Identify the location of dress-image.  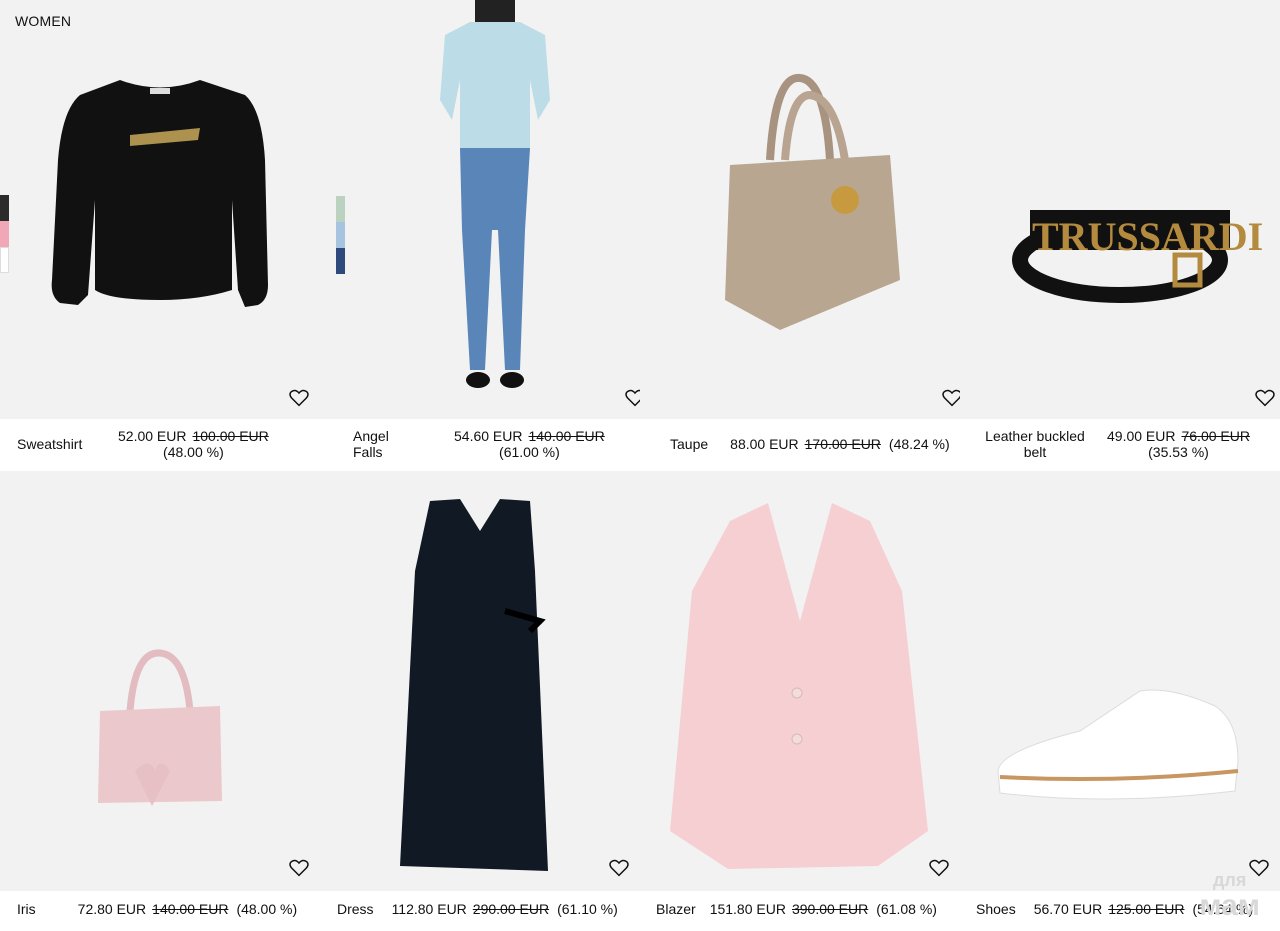
(474, 685).